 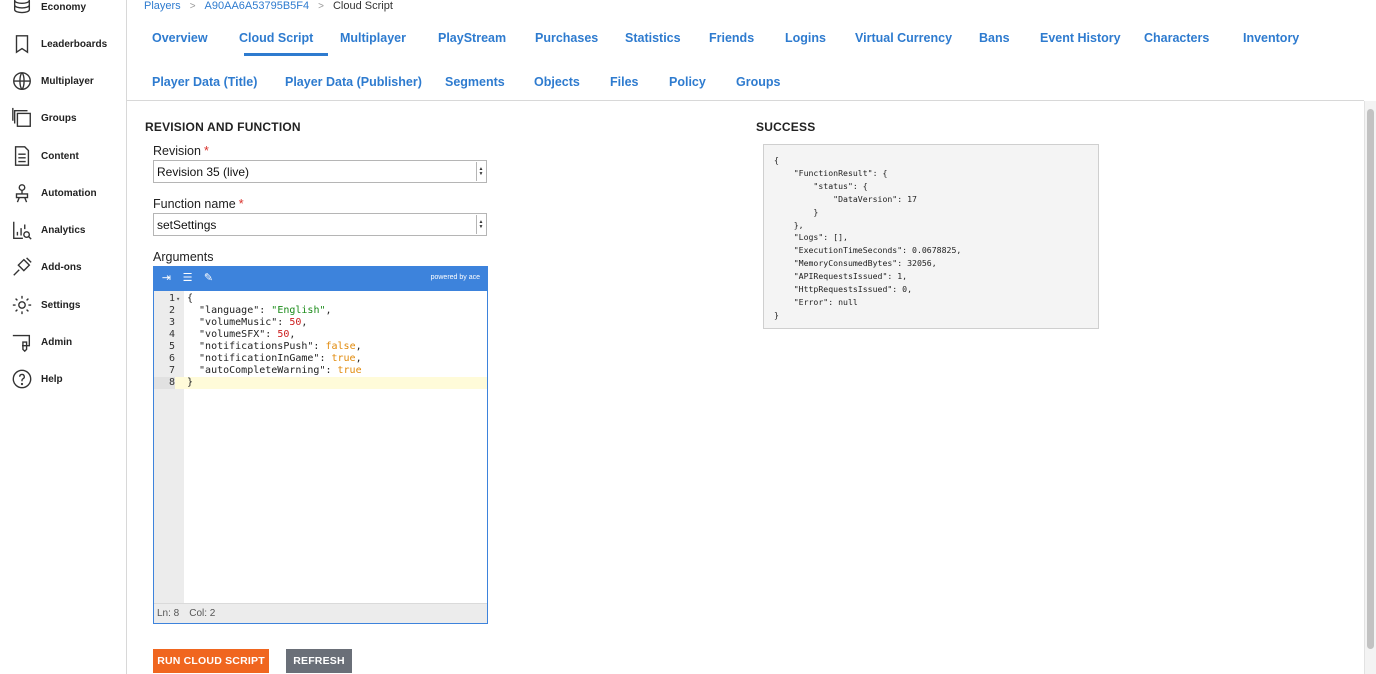 I want to click on sidebar-item-economy: Economy, so click(x=63, y=12).